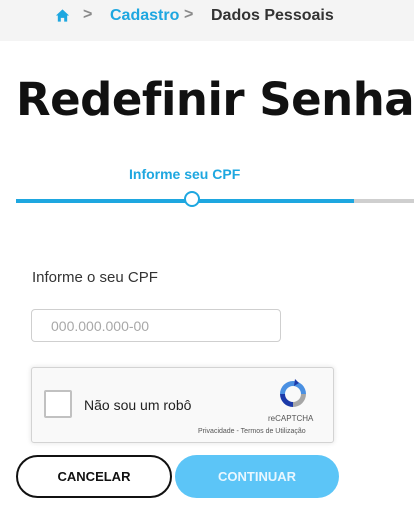 The width and height of the screenshot is (414, 513). I want to click on progress-indicator, so click(192, 199).